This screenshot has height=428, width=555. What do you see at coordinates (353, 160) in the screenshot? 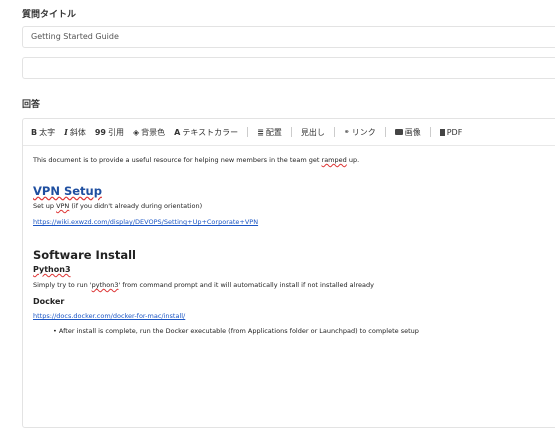
I see `intro-text-end: up.` at bounding box center [353, 160].